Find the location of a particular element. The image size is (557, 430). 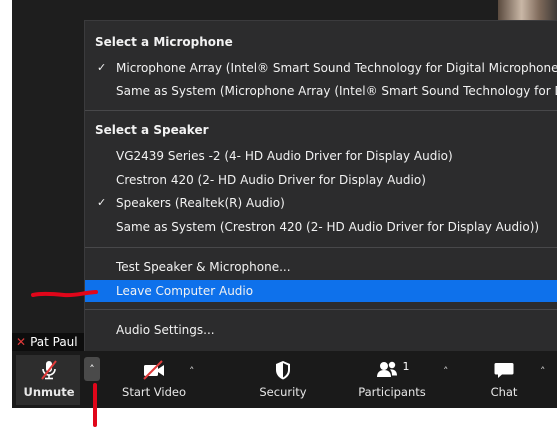

chat-button: Chat is located at coordinates (504, 379).